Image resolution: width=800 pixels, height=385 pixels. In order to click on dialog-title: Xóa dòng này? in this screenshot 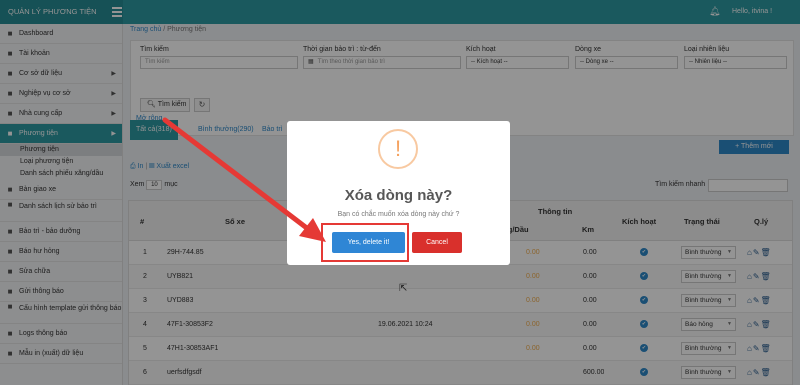, I will do `click(398, 195)`.